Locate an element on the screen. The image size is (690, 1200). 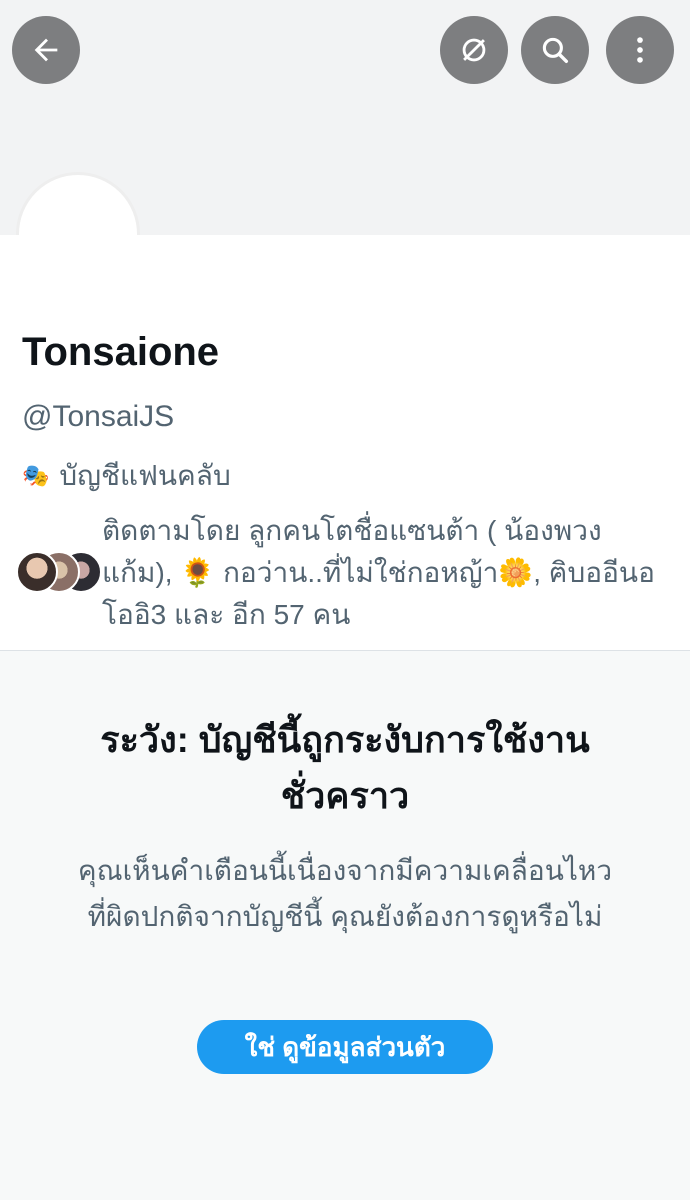
search-button is located at coordinates (555, 50).